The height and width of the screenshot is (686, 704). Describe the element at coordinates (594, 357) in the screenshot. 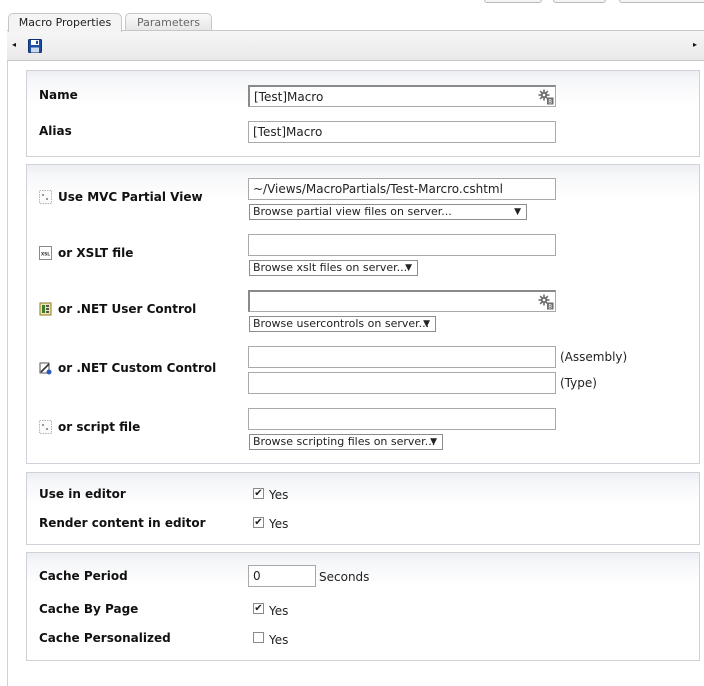

I see `assembly-suffix: (Assembly)` at that location.